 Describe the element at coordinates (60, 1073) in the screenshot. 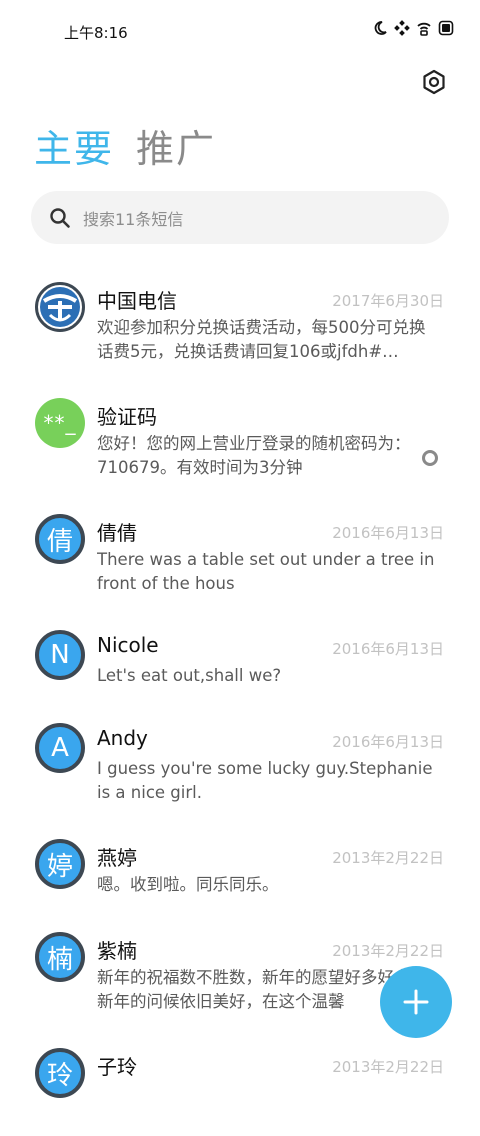

I see `avatar: 玲` at that location.